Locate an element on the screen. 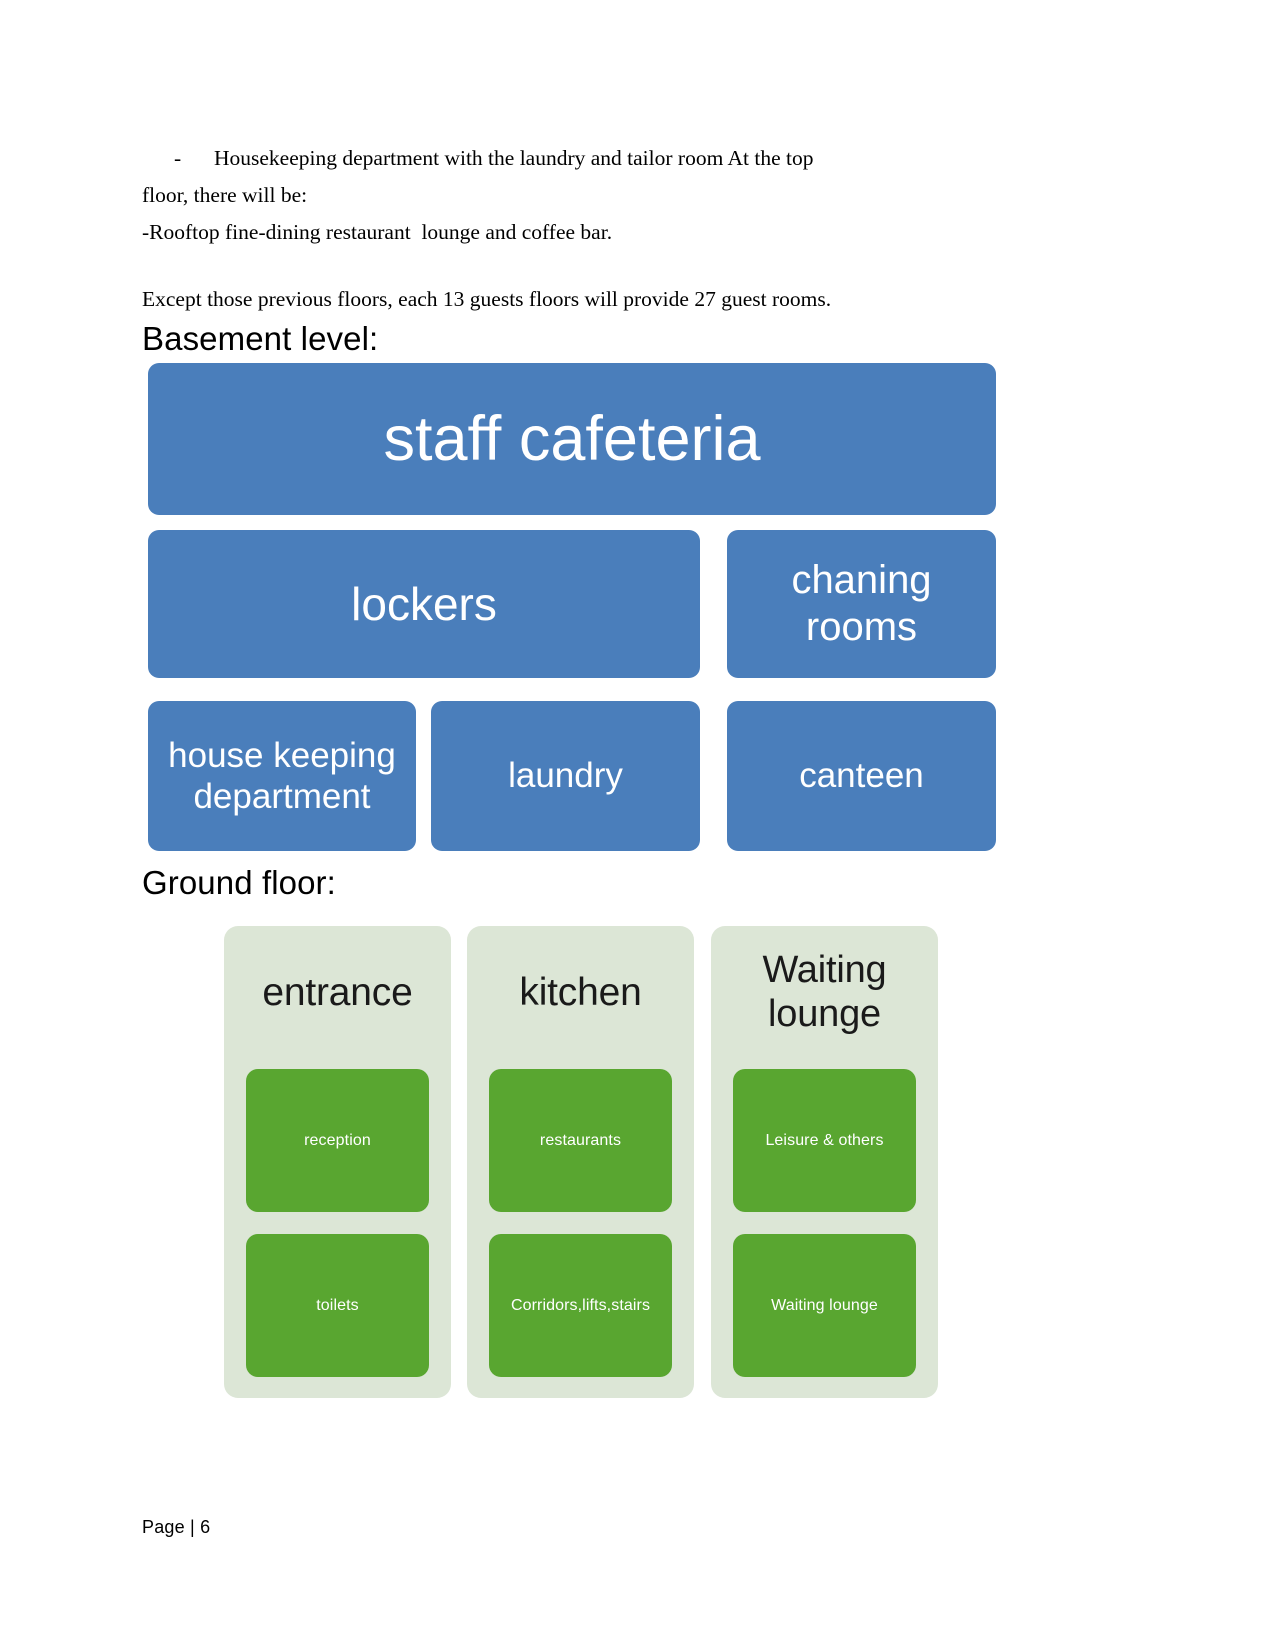 The height and width of the screenshot is (1651, 1275). diagram-box-label: reception is located at coordinates (337, 1140).